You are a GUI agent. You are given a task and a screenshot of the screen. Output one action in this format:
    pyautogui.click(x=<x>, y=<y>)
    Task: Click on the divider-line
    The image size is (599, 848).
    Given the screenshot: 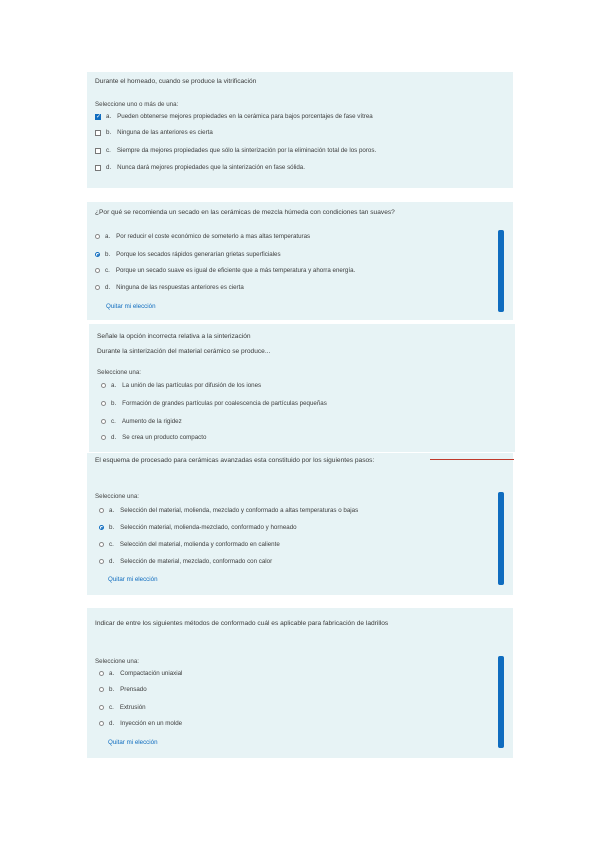 What is the action you would take?
    pyautogui.click(x=472, y=459)
    